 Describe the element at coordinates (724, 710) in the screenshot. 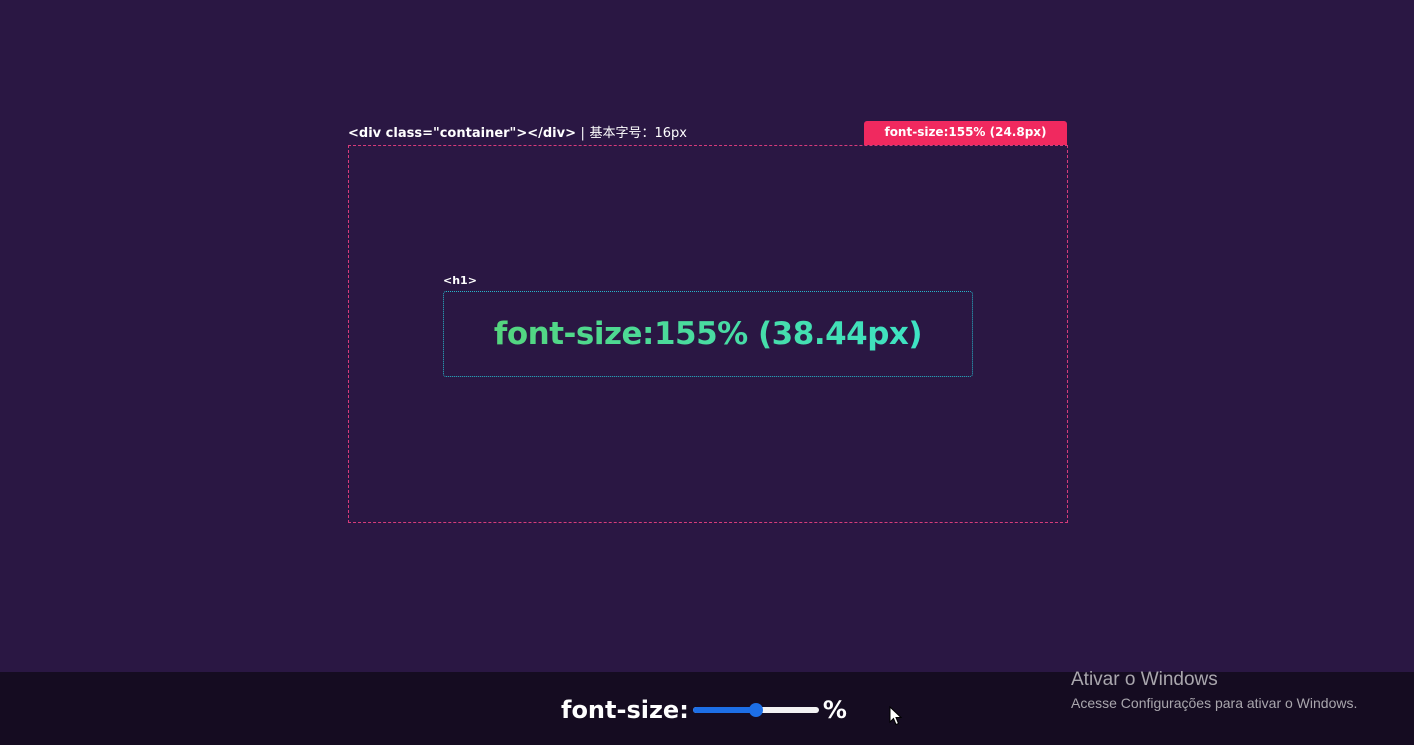

I see `slider-fill` at that location.